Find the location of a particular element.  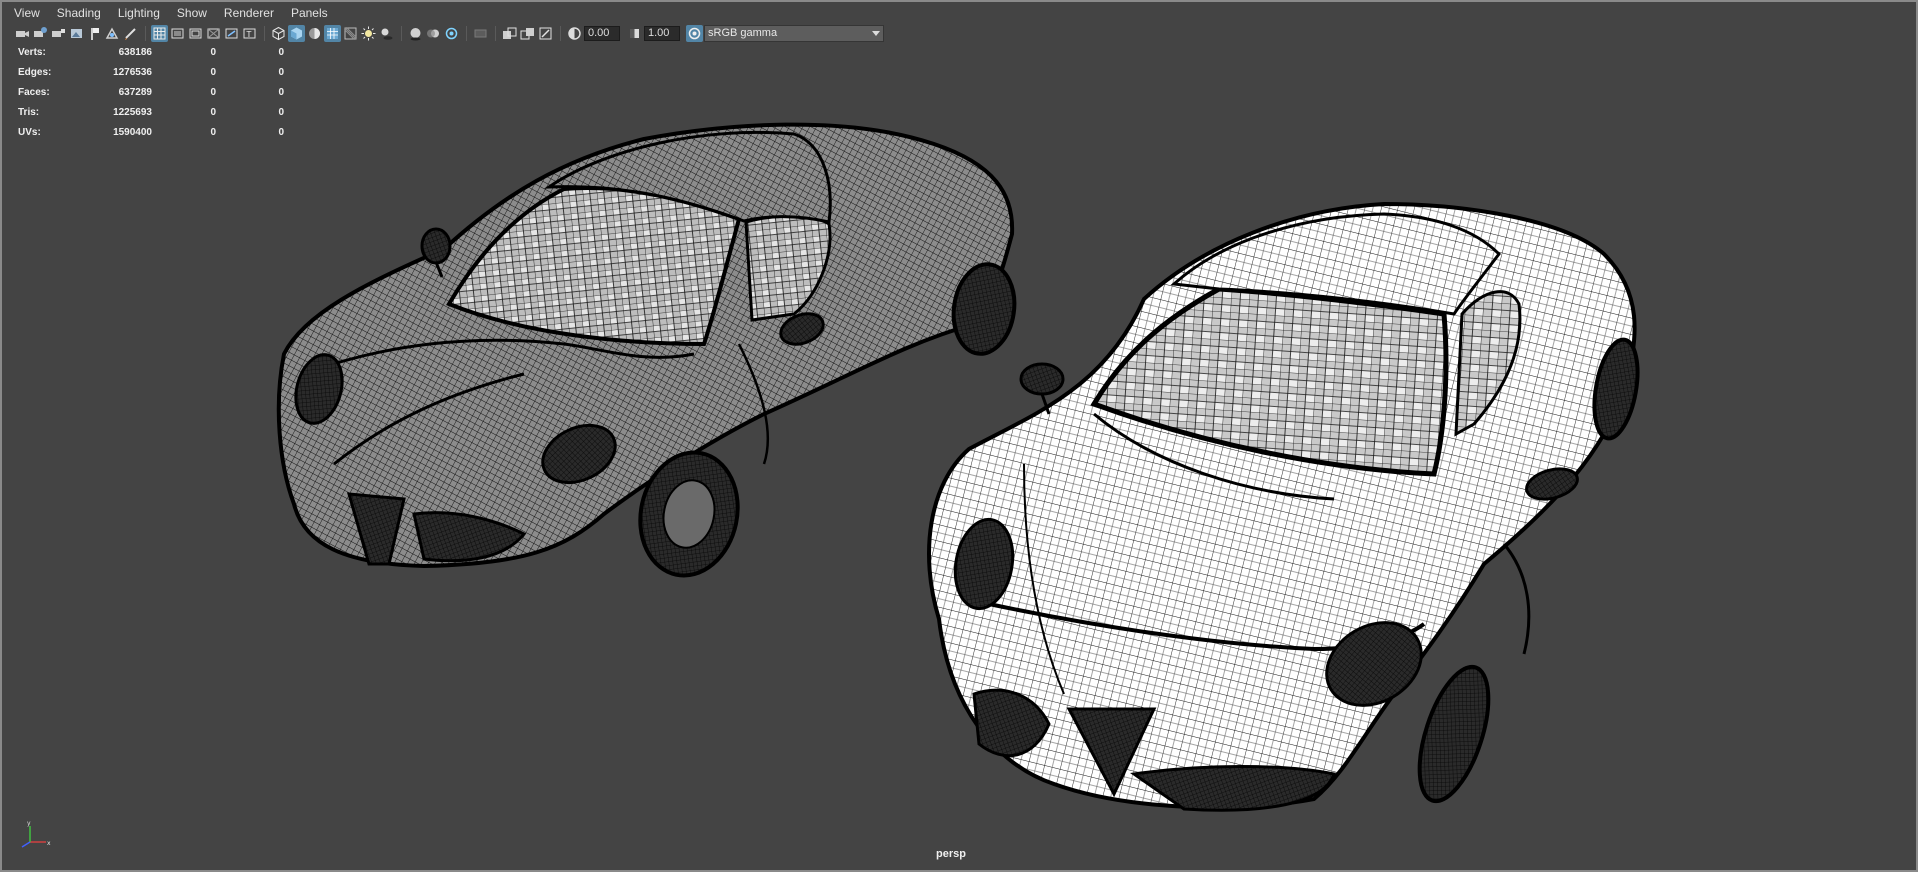

resolution-gate-icon is located at coordinates (195, 33).